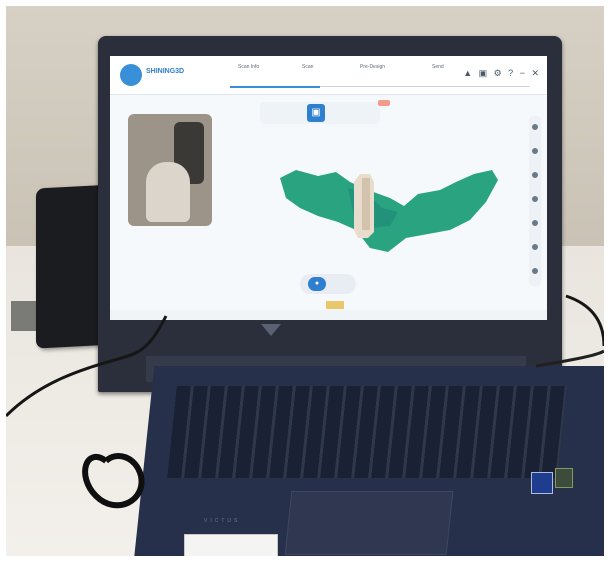 This screenshot has height=562, width=610. I want to click on right-cable, so click(584, 320).